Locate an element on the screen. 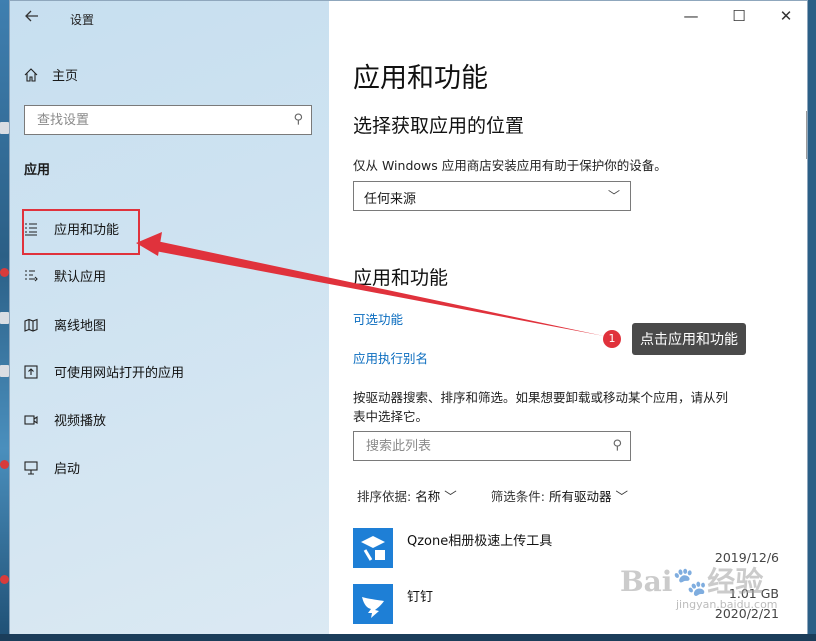 Image resolution: width=816 pixels, height=641 pixels. map-icon is located at coordinates (31, 325).